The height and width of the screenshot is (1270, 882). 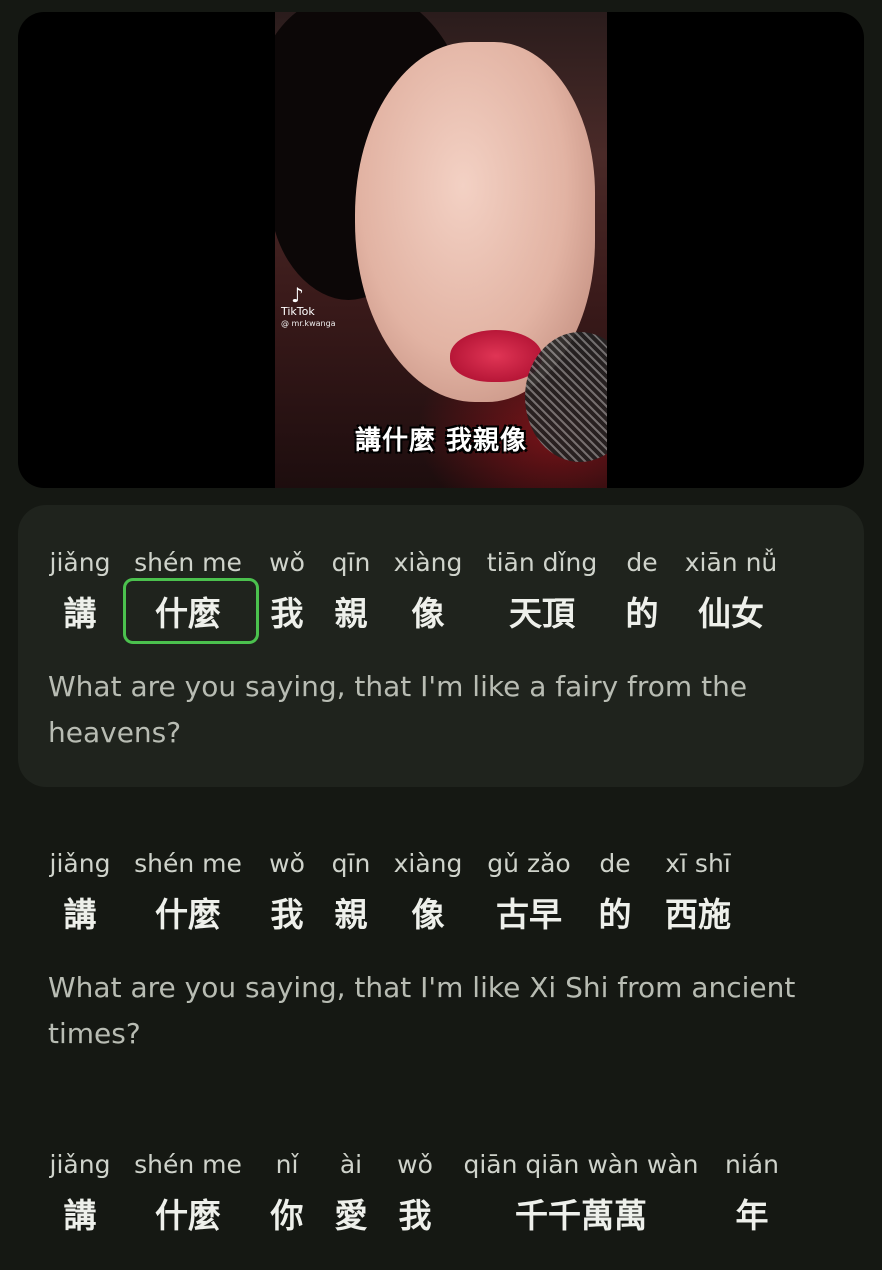 I want to click on tiktok-logo-icon: ♪, so click(x=297, y=295).